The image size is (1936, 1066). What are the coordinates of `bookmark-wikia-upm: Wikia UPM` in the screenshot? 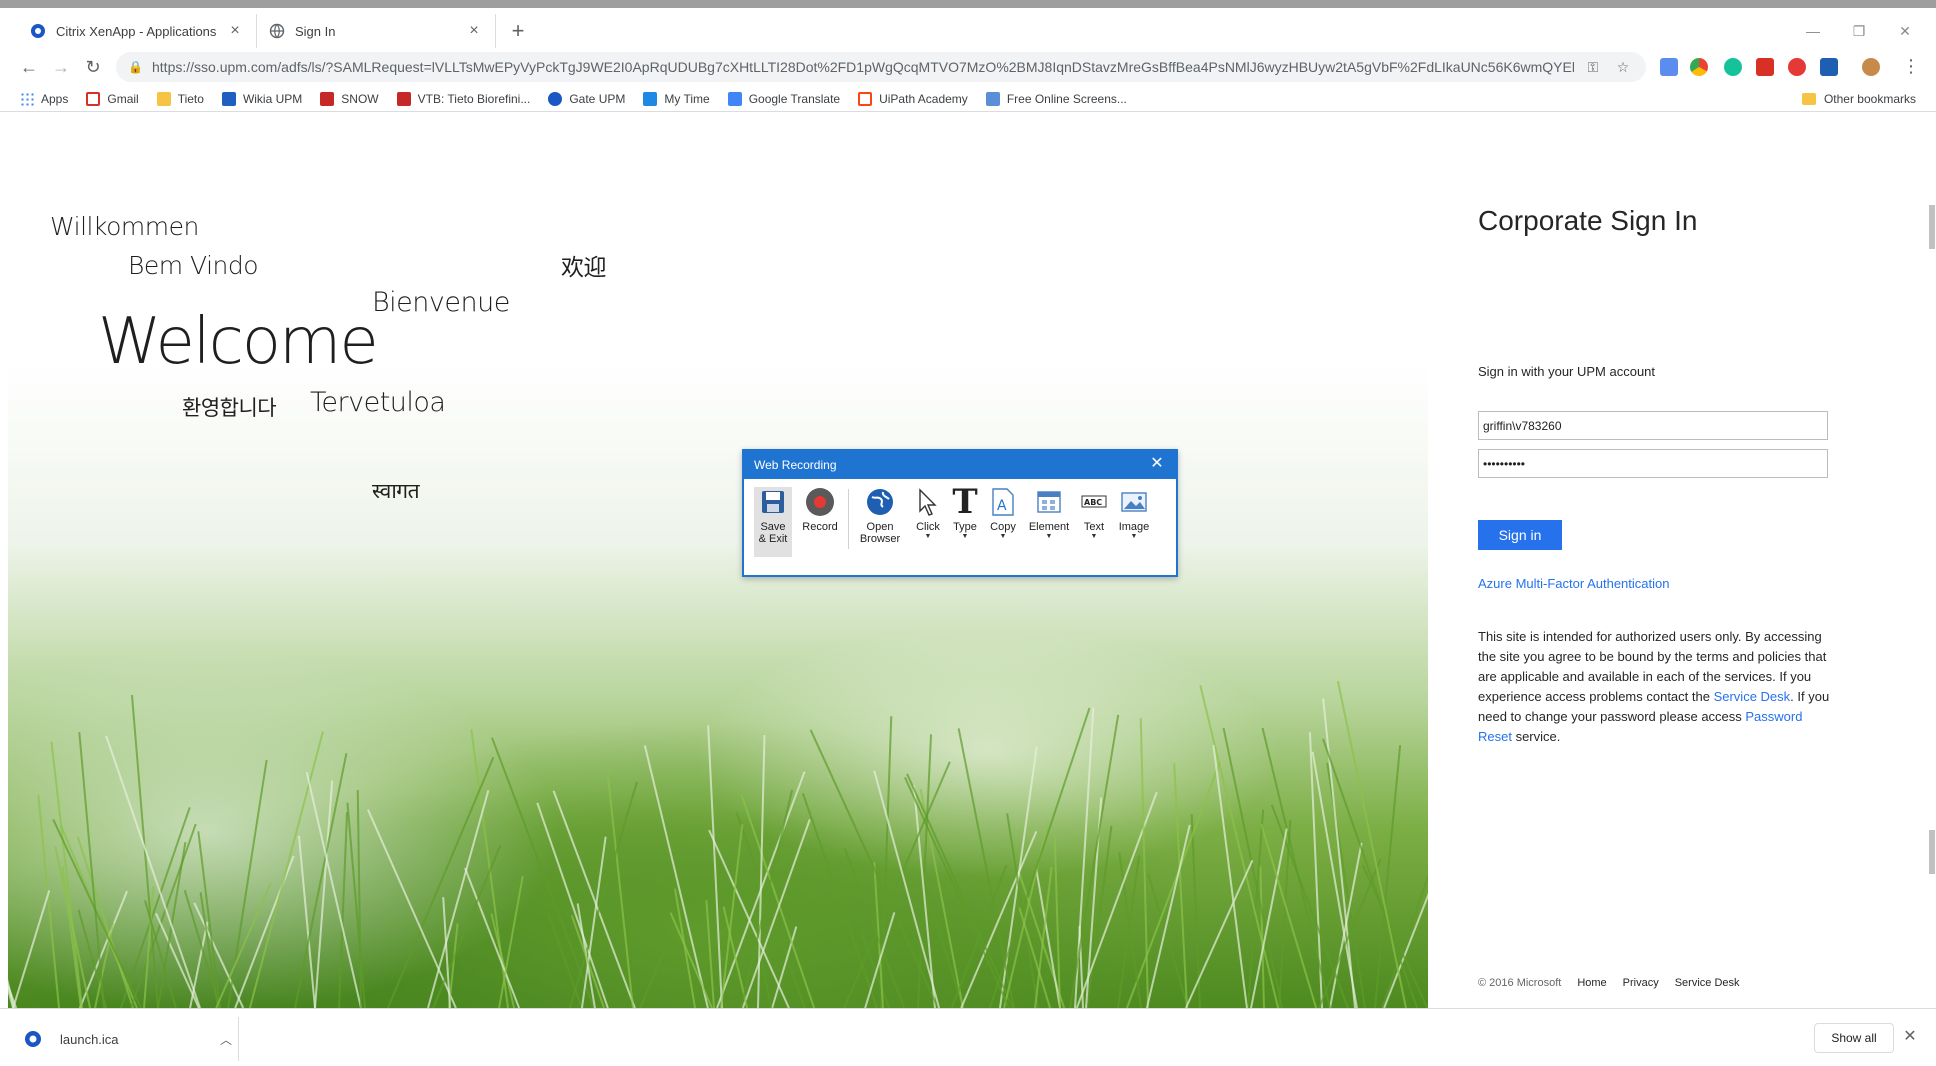 It's located at (261, 98).